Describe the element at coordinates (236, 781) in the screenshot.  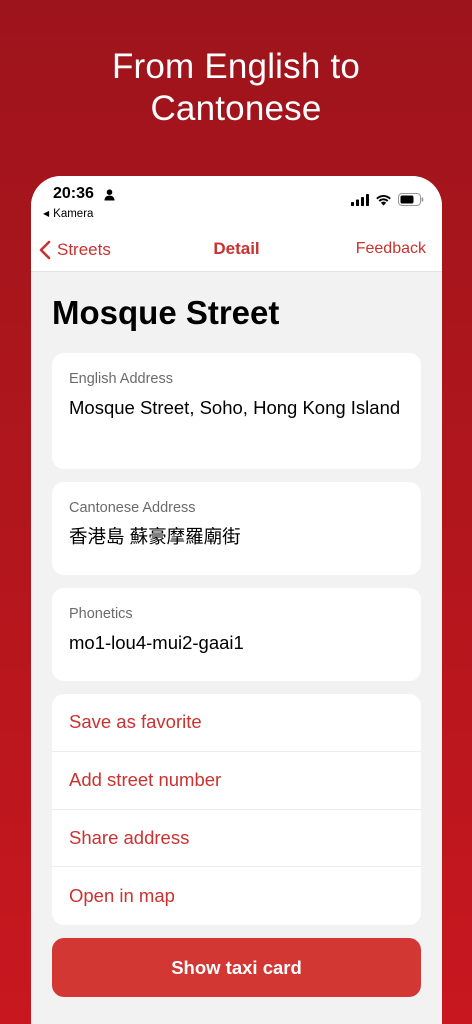
I see `add-street-number-button: Add street number` at that location.